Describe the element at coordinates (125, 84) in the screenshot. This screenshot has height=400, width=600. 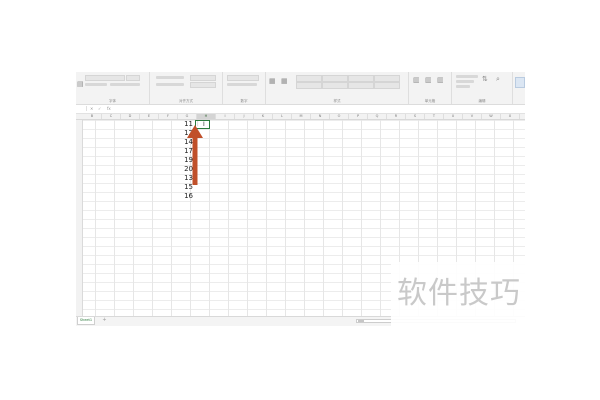
I see `font-color-buttons` at that location.